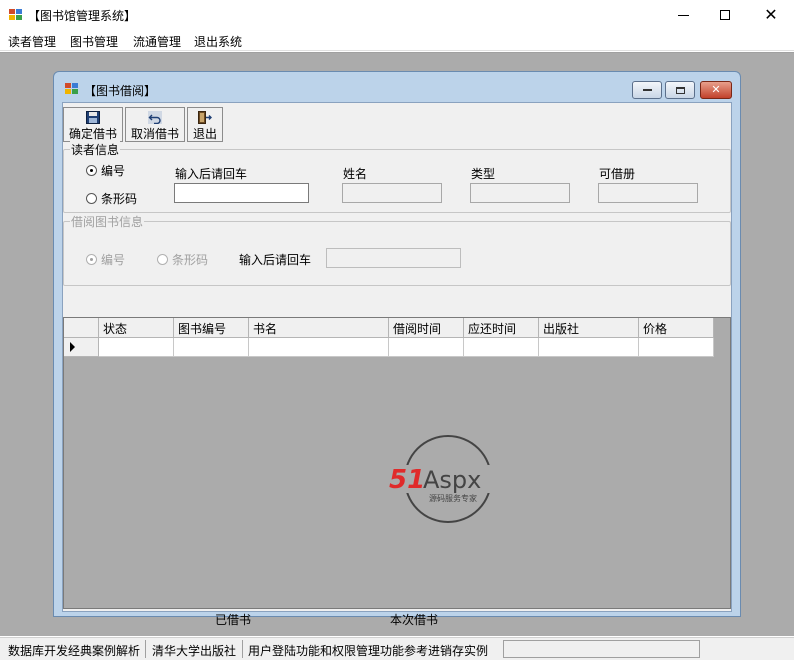 This screenshot has width=794, height=660. Describe the element at coordinates (676, 328) in the screenshot. I see `column-header: 价格` at that location.